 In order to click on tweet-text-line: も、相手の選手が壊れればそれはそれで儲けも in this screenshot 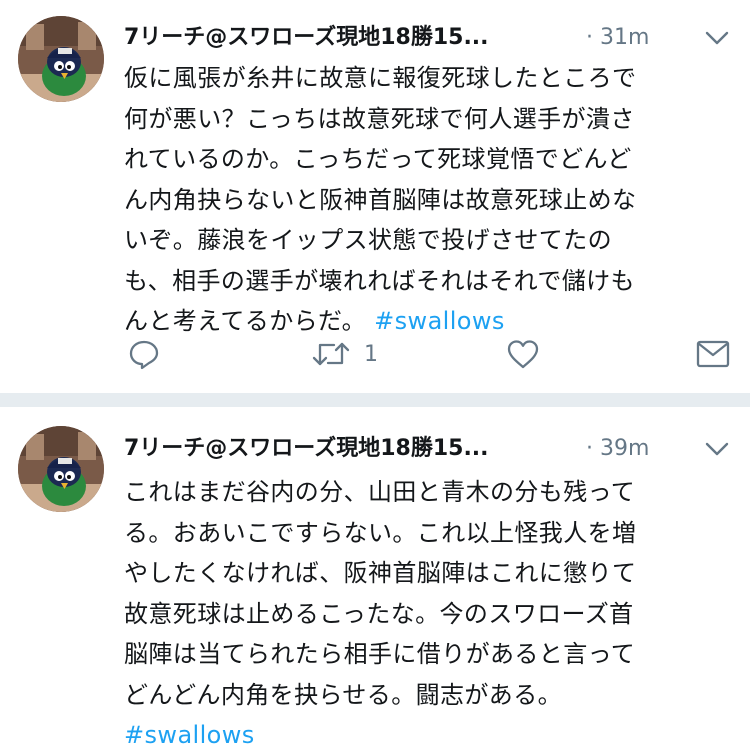, I will do `click(379, 280)`.